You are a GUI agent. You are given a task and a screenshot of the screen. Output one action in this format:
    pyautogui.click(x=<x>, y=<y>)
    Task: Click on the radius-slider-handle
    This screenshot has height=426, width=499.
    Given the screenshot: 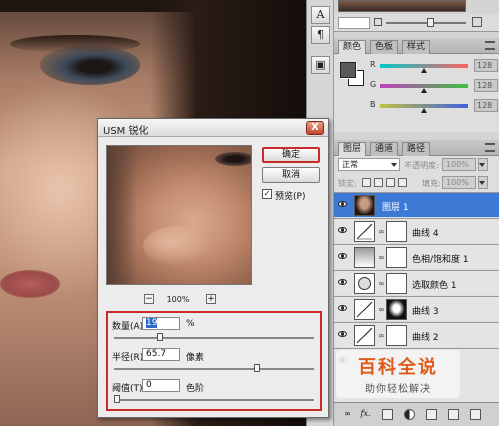 What is the action you would take?
    pyautogui.click(x=256, y=368)
    